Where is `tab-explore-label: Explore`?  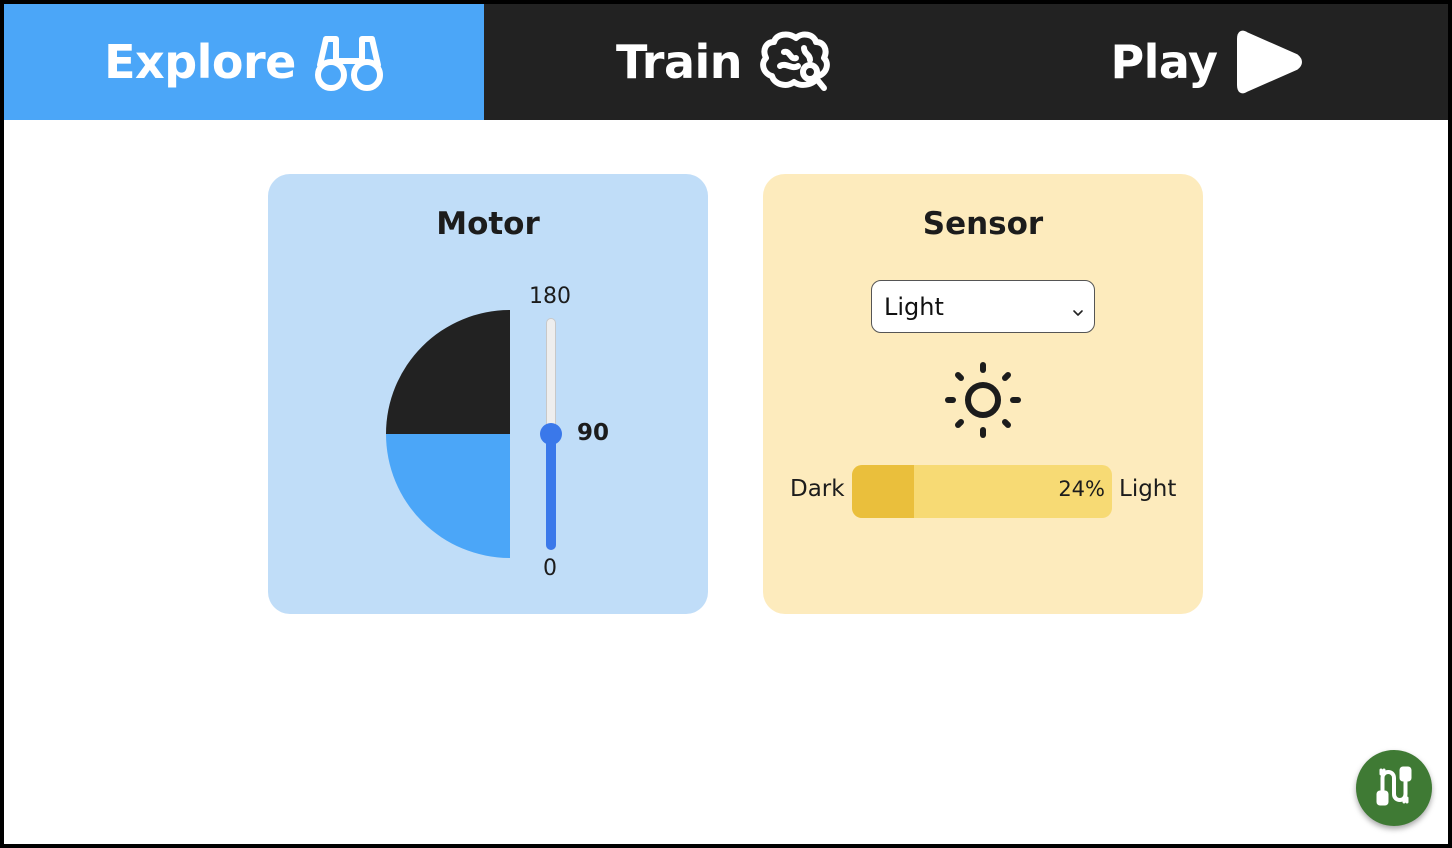
tab-explore-label: Explore is located at coordinates (200, 62).